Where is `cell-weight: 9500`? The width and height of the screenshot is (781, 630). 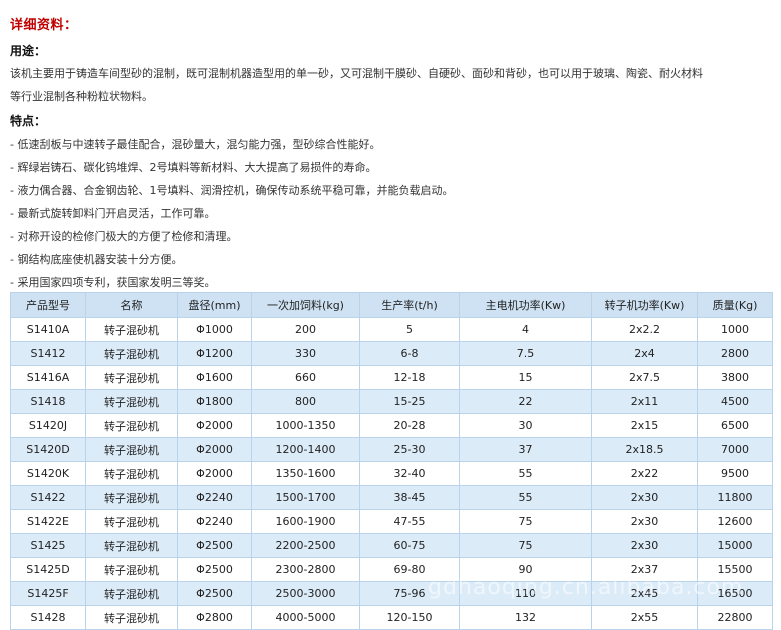 cell-weight: 9500 is located at coordinates (735, 473).